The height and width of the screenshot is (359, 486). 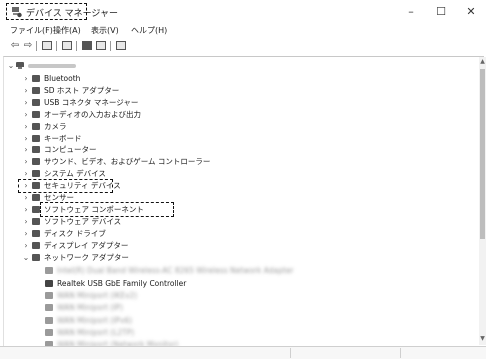 What do you see at coordinates (118, 343) in the screenshot?
I see `network-adapter-label: WAN Miniport (Network Monitor)` at bounding box center [118, 343].